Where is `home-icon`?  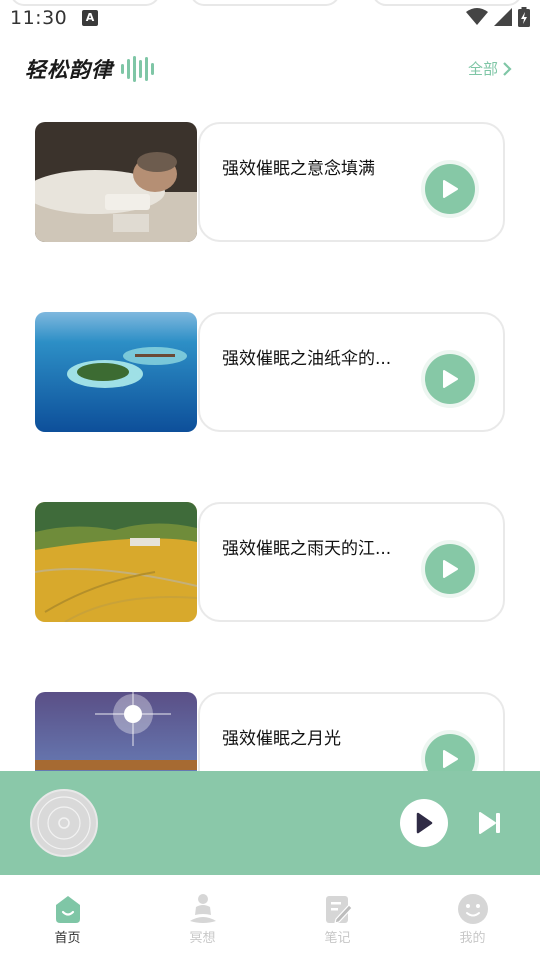 home-icon is located at coordinates (68, 909).